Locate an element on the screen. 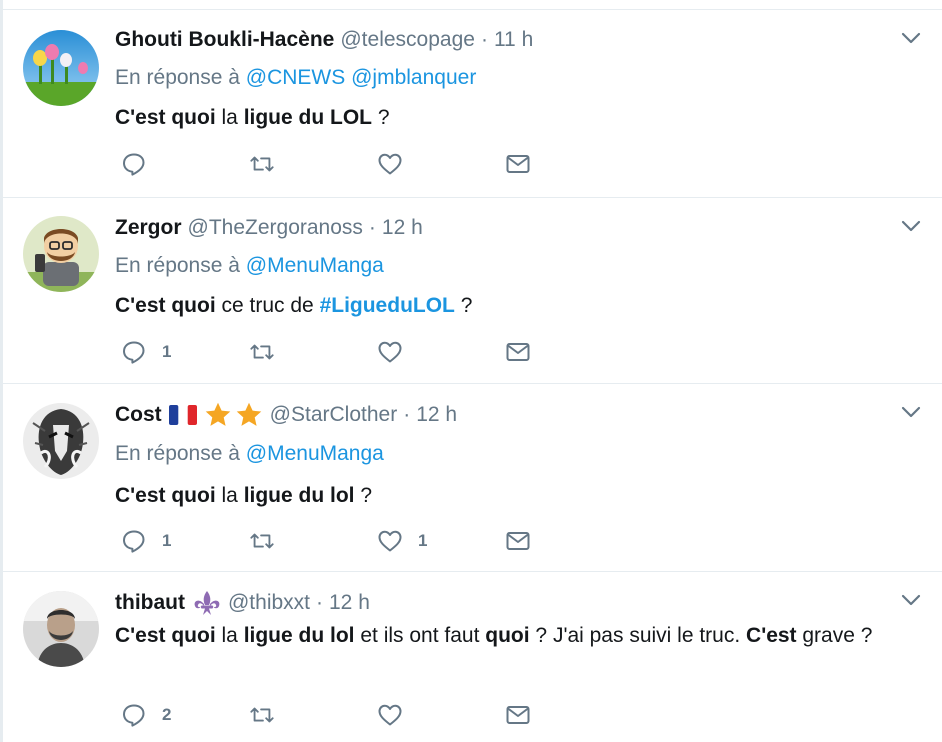 Image resolution: width=942 pixels, height=742 pixels. tweet-text: C'est quoi ce truc de #LigueduLOL ? is located at coordinates (518, 306).